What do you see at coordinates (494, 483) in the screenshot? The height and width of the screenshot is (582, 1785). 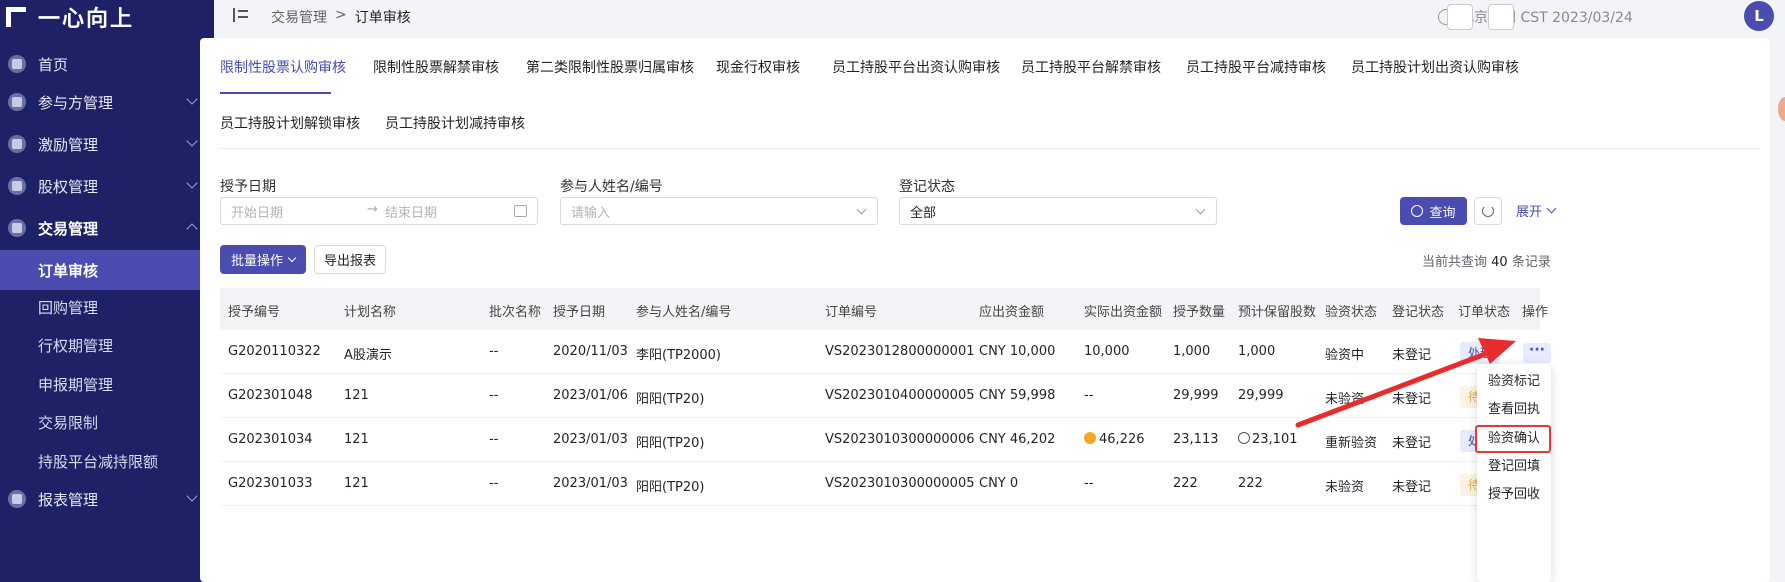 I see `cell-batch-name: --` at bounding box center [494, 483].